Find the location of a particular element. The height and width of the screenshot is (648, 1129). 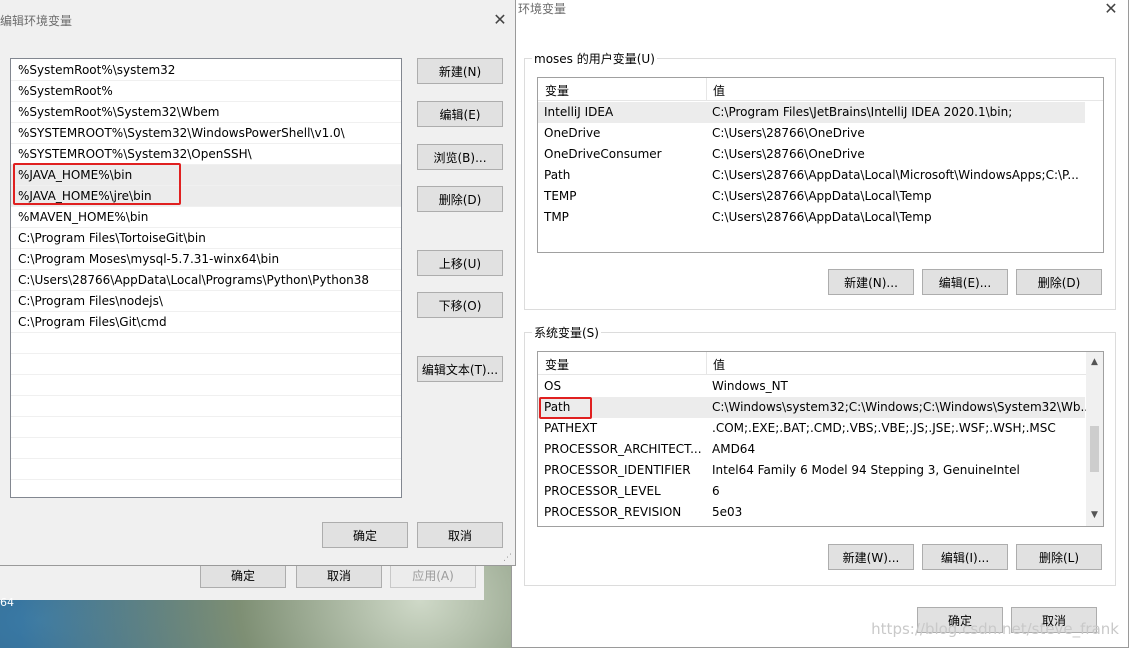

system-list-header: 变量 值 is located at coordinates (820, 363).